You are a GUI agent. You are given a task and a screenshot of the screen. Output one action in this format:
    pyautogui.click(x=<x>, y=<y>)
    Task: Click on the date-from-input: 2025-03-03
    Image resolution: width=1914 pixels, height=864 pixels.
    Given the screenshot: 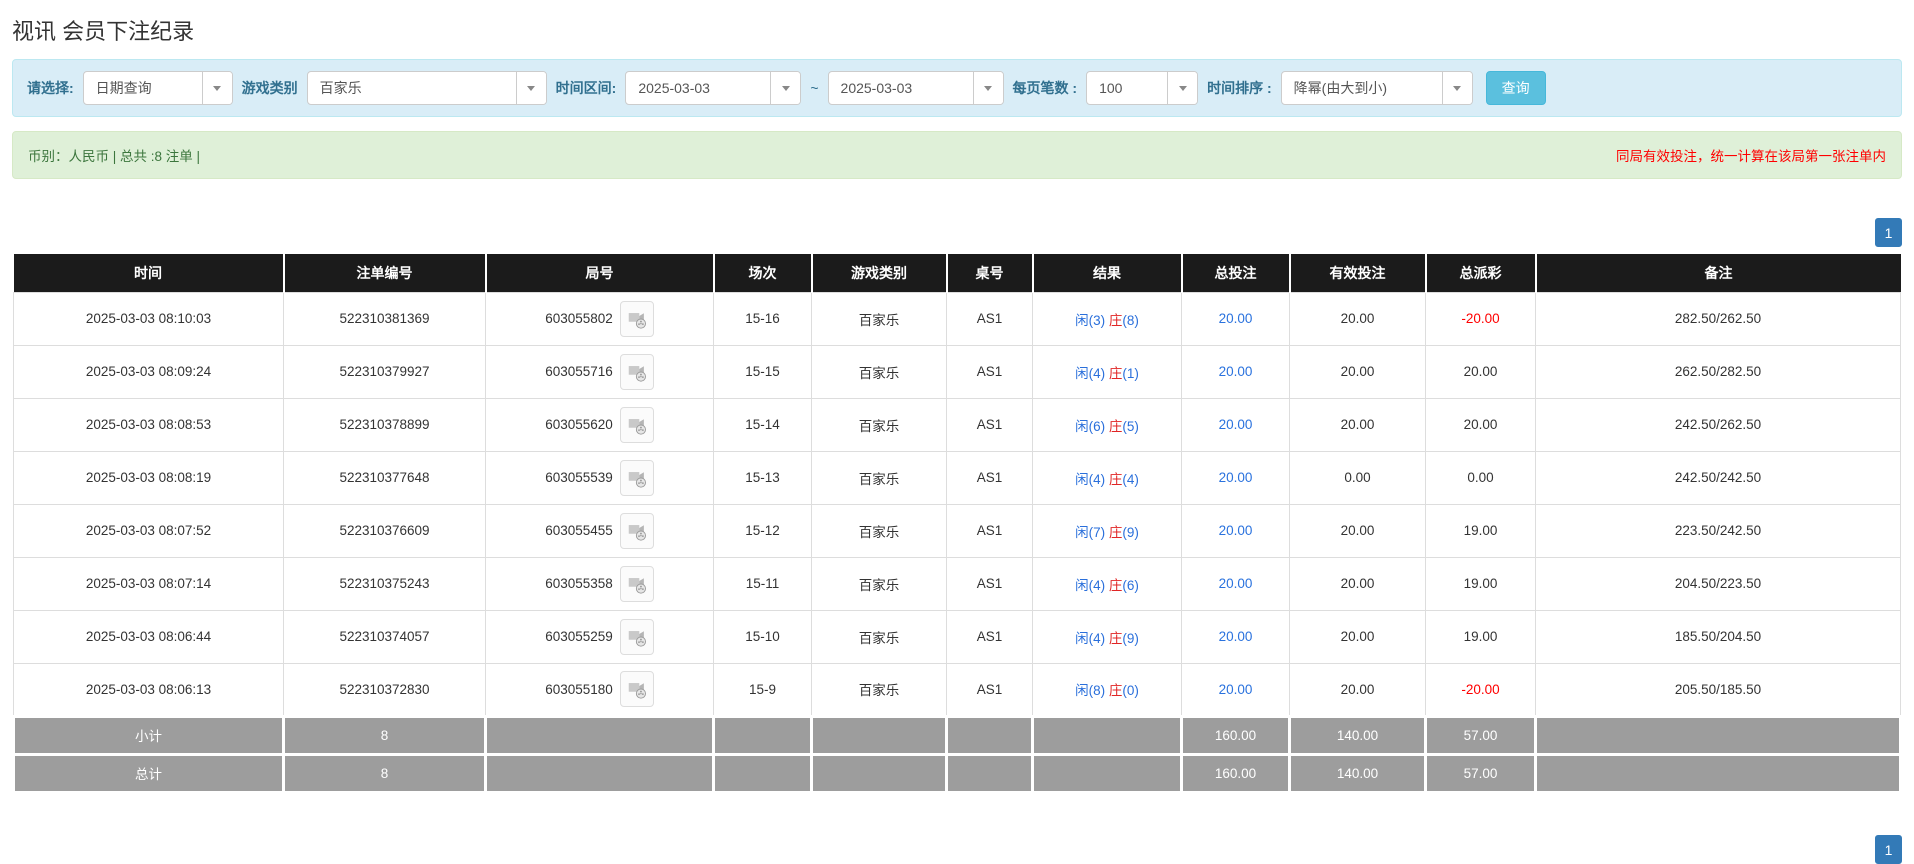 What is the action you would take?
    pyautogui.click(x=713, y=88)
    